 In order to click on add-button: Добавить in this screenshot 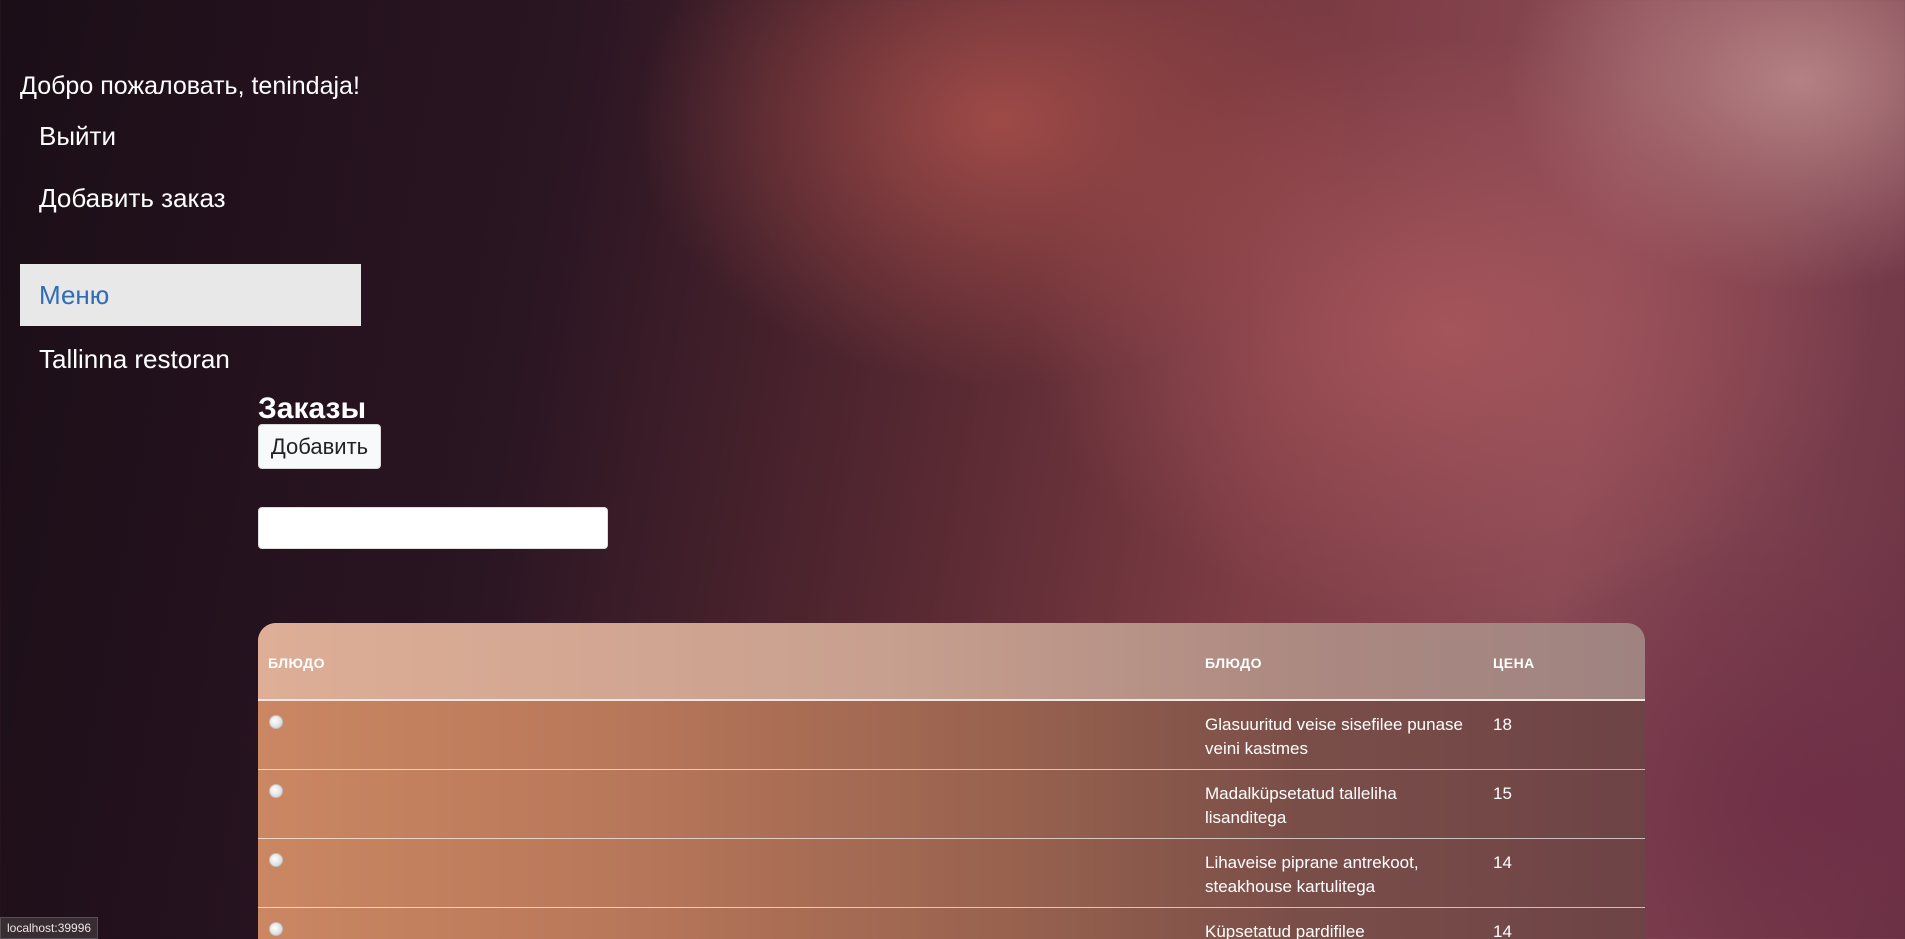, I will do `click(319, 446)`.